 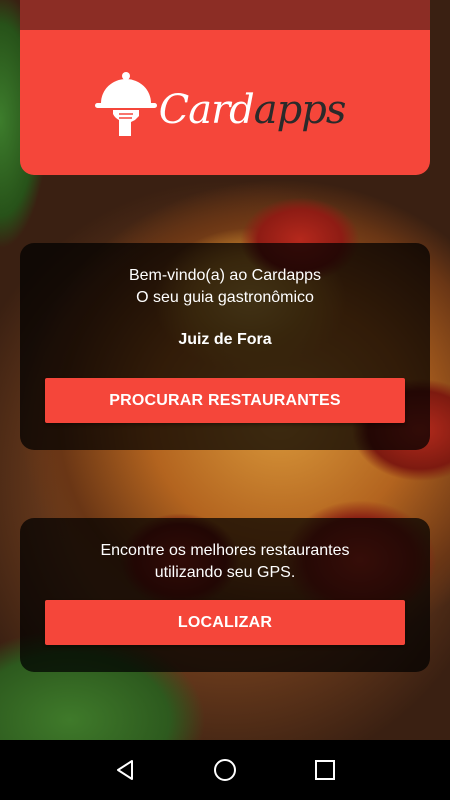 I want to click on back-icon, so click(x=125, y=770).